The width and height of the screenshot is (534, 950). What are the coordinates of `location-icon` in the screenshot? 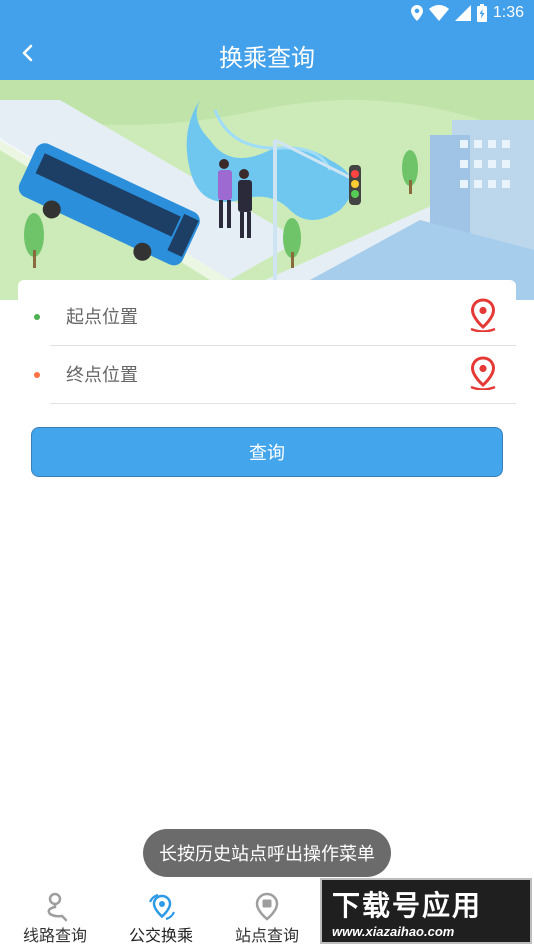 It's located at (416, 13).